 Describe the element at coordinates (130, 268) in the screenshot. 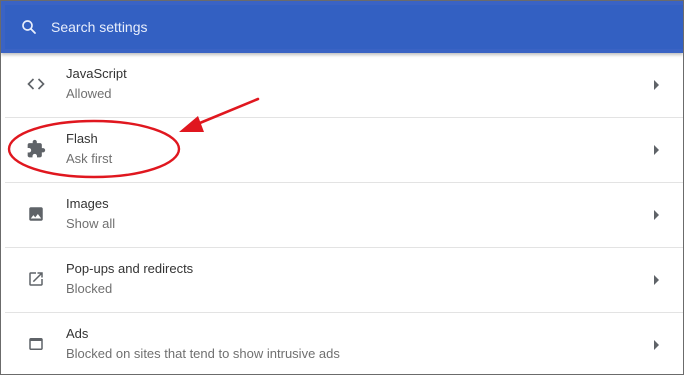

I see `row-title: Pop-ups and redirects` at that location.